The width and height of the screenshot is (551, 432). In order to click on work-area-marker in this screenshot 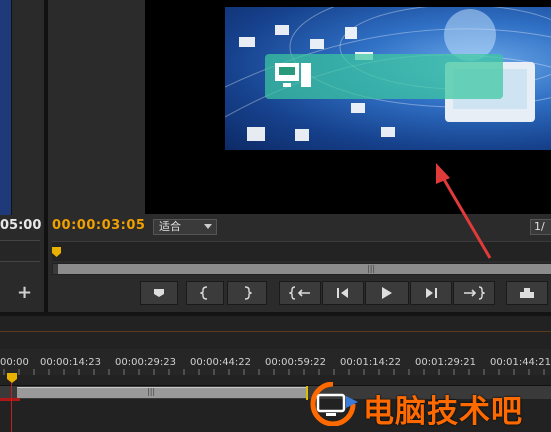, I will do `click(10, 399)`.